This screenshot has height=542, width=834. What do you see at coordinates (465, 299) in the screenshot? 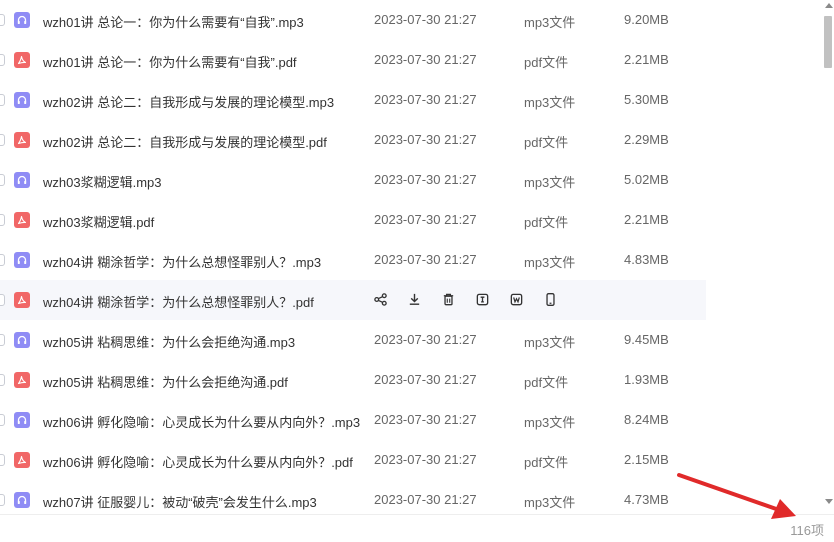
I see `row-actions` at bounding box center [465, 299].